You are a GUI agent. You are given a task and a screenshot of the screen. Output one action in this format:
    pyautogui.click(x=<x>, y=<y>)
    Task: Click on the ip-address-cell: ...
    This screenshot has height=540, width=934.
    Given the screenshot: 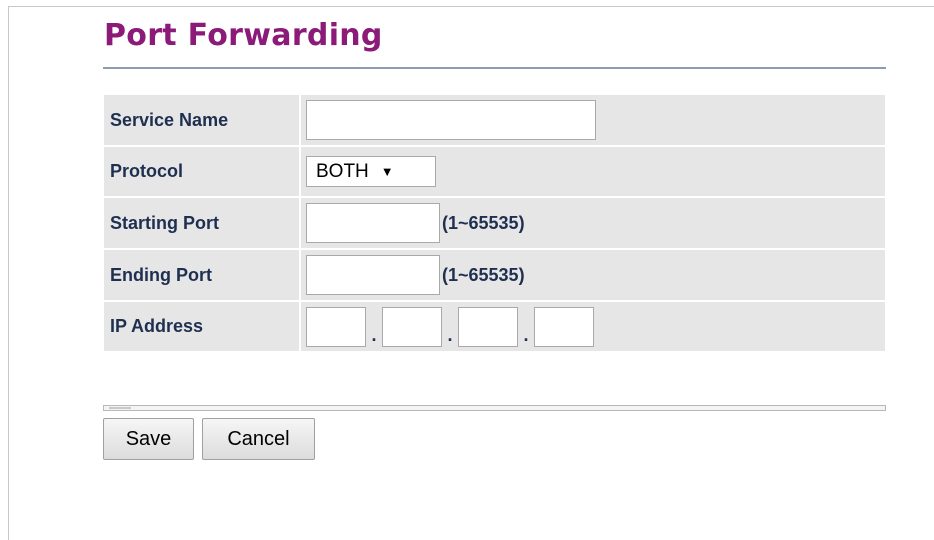 What is the action you would take?
    pyautogui.click(x=593, y=326)
    